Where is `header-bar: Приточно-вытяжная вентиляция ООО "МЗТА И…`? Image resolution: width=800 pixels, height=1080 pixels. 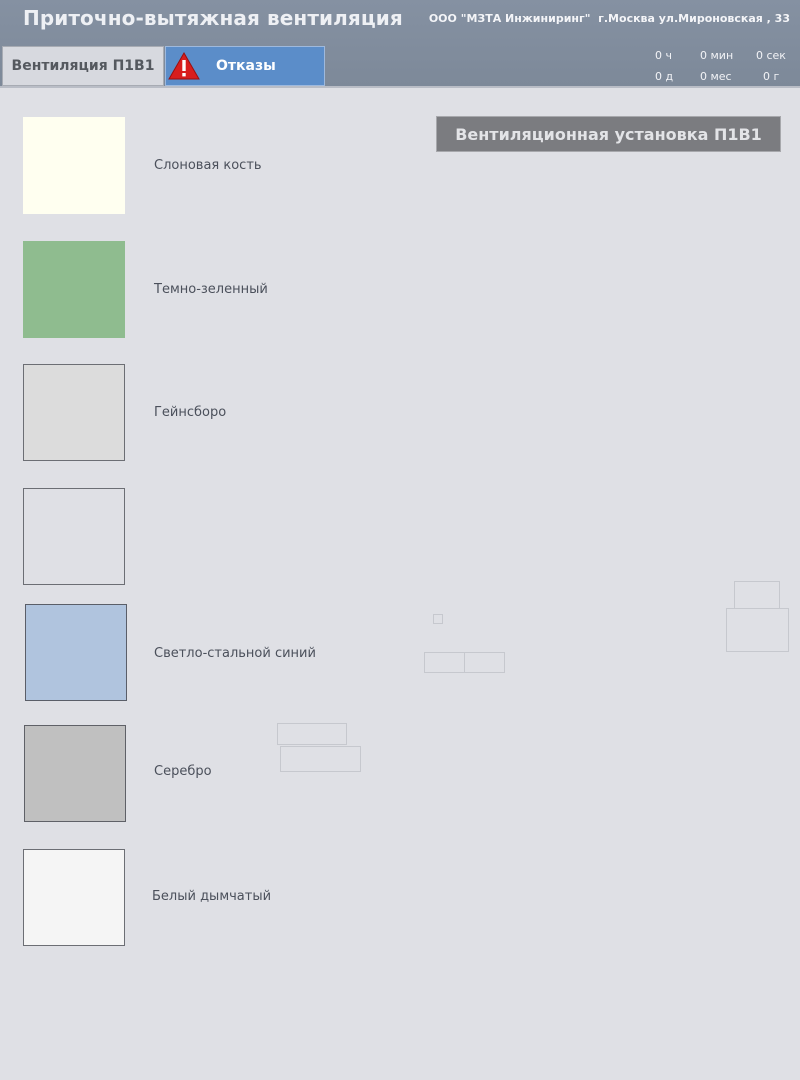
header-bar: Приточно-вытяжная вентиляция ООО "МЗТА И… is located at coordinates (400, 44).